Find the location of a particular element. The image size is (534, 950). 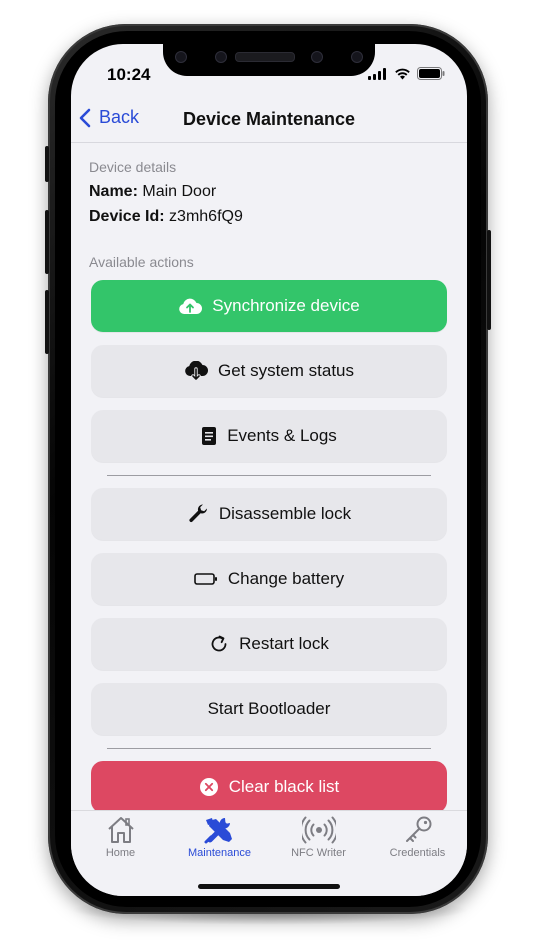

tab-home: Home is located at coordinates (120, 837).